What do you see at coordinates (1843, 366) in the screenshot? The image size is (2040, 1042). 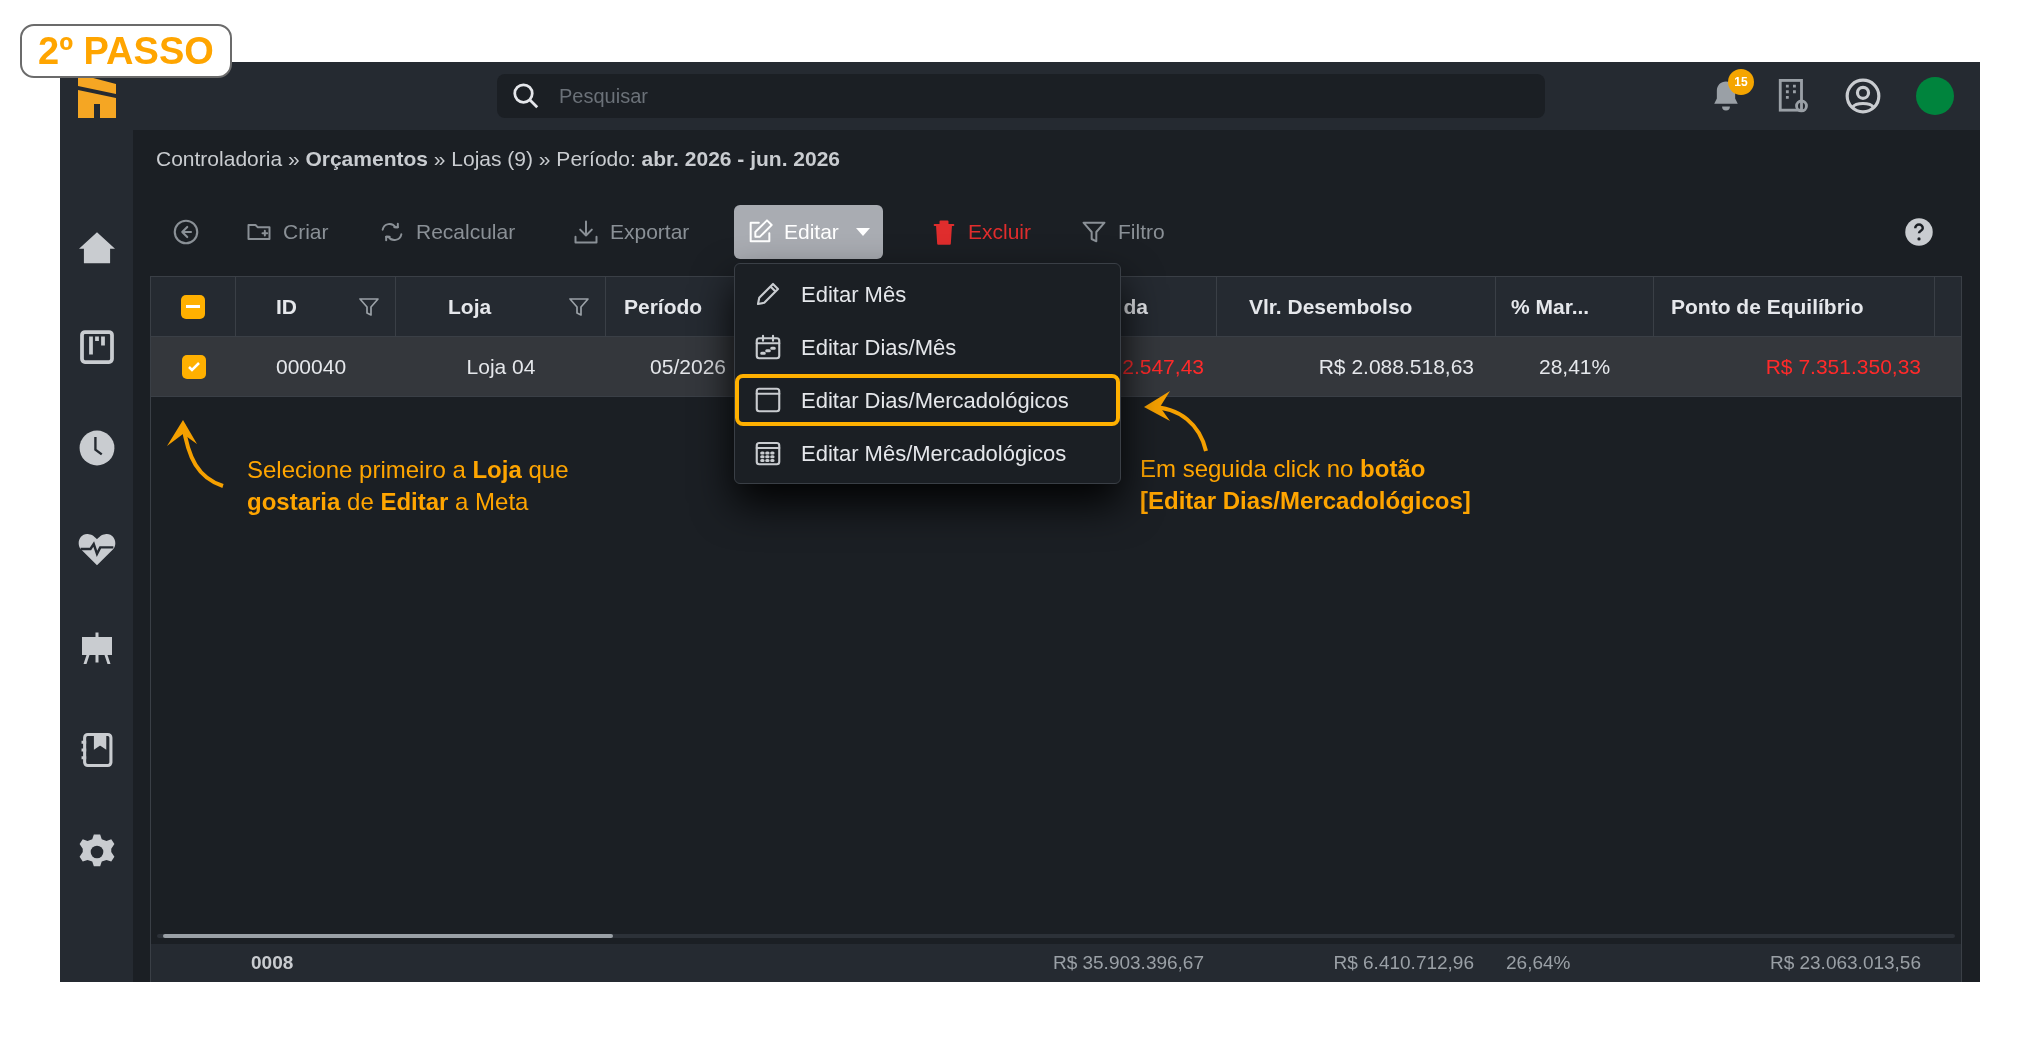 I see `table-cell-text: R$ 7.351.350,33` at bounding box center [1843, 366].